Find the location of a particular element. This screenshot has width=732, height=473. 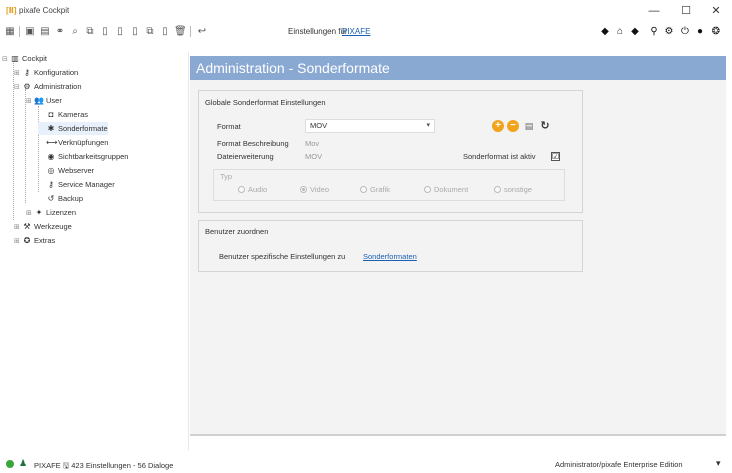

pane-splitter is located at coordinates (188, 251).